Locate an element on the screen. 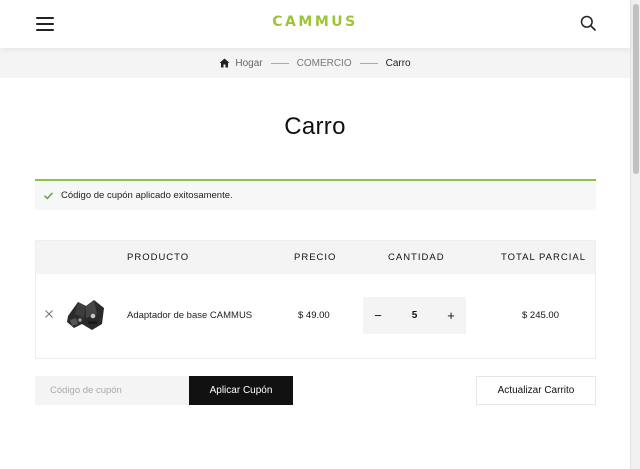  success-notice: Código de cupón aplicado exitosamente. is located at coordinates (315, 194).